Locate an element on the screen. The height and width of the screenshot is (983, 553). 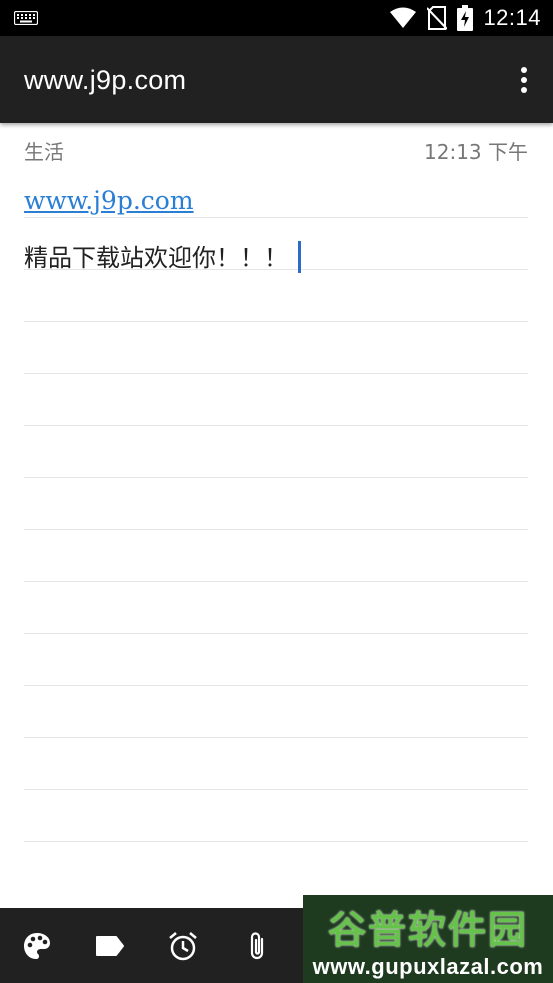
text-caret is located at coordinates (299, 257).